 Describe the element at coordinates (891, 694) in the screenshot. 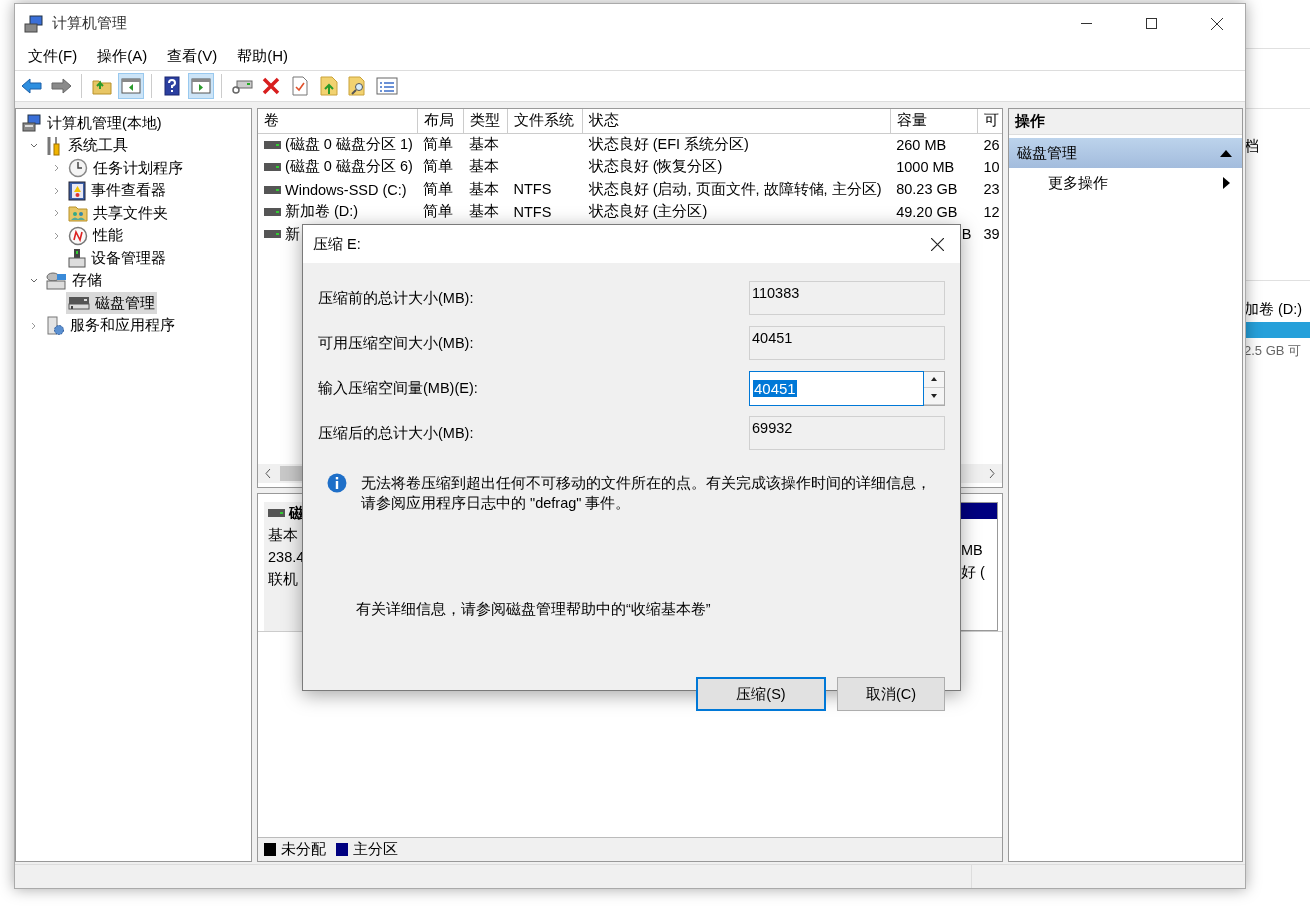

I see `cancel-button: 取消(C)` at that location.